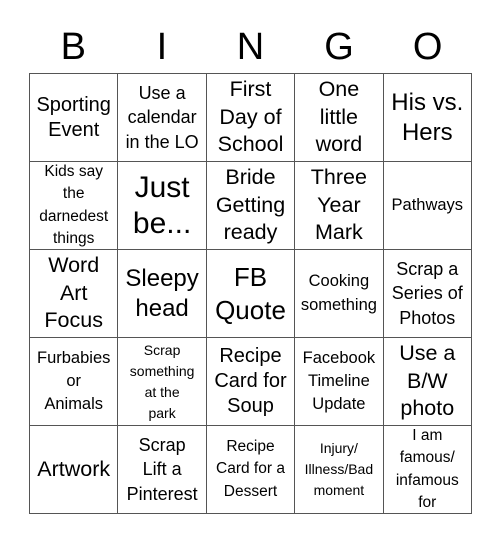 This screenshot has height=544, width=500. I want to click on cell-text: First Day of School, so click(250, 116).